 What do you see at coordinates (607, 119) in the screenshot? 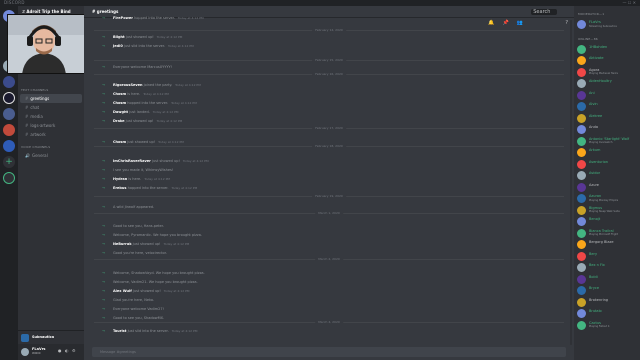
I see `member-item: Alekree` at bounding box center [607, 119].